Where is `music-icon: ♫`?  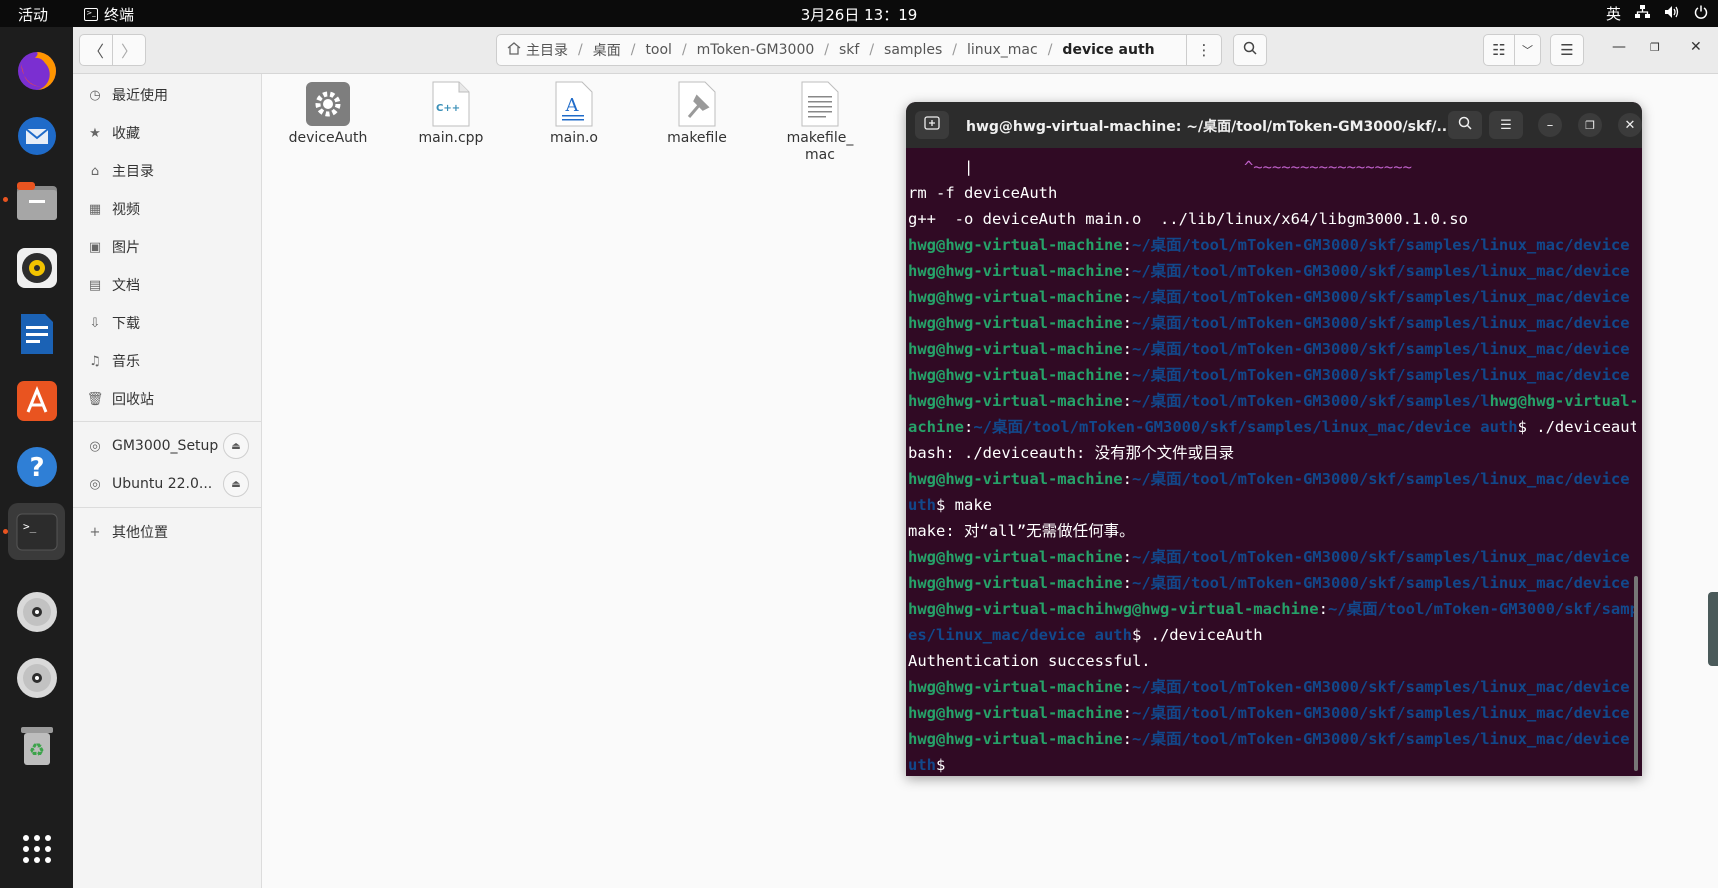
music-icon: ♫ is located at coordinates (95, 361).